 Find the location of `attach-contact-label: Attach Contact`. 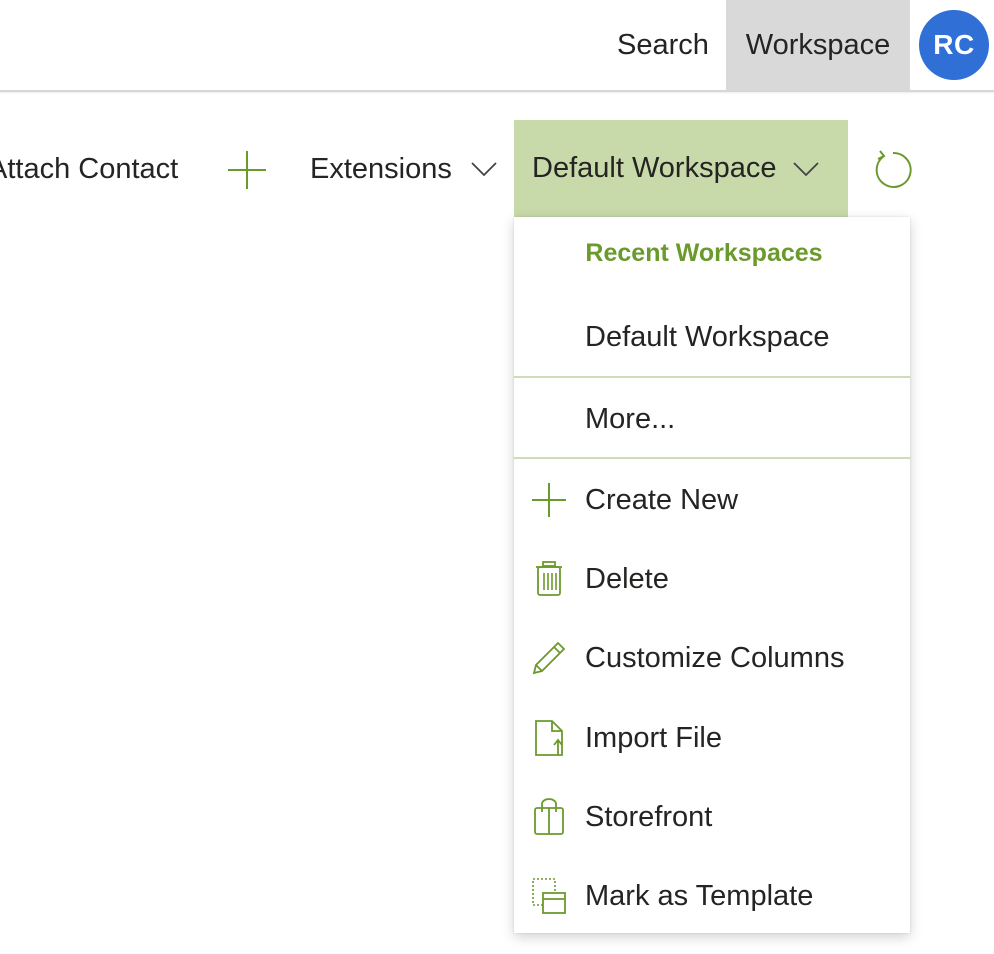

attach-contact-label: Attach Contact is located at coordinates (89, 168).